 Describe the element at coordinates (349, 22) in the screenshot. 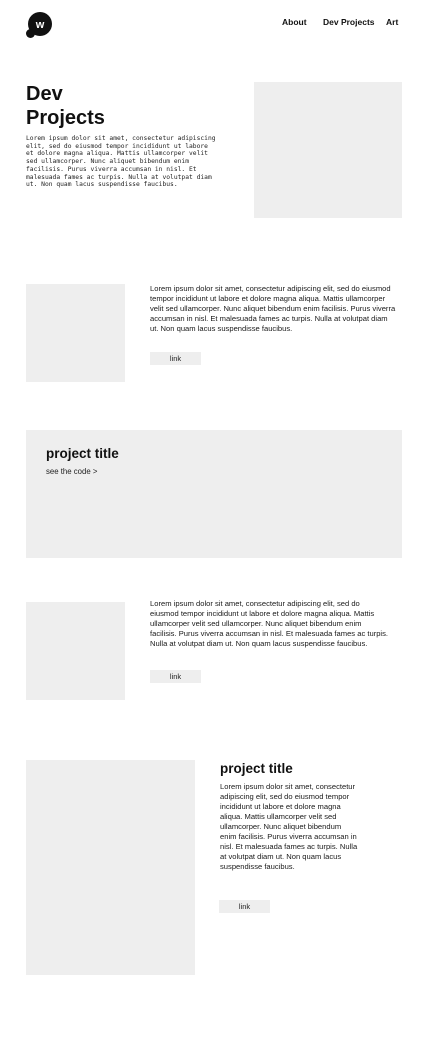

I see `nav-dev-projects-link: Dev Projects` at that location.